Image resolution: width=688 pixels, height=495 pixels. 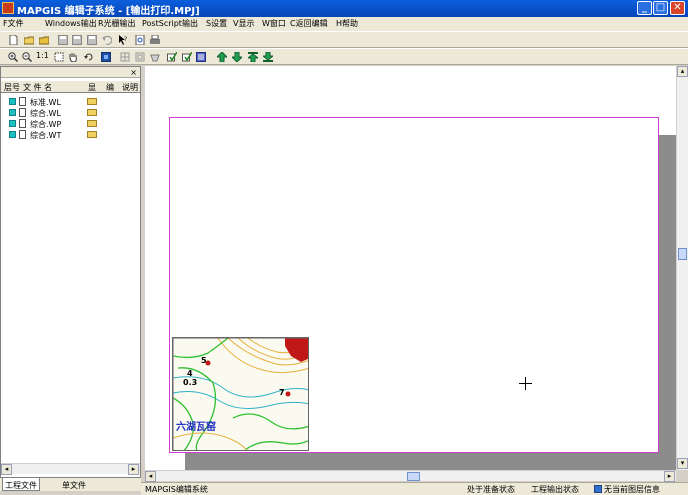 I want to click on new-file-icon, so click(x=13, y=40).